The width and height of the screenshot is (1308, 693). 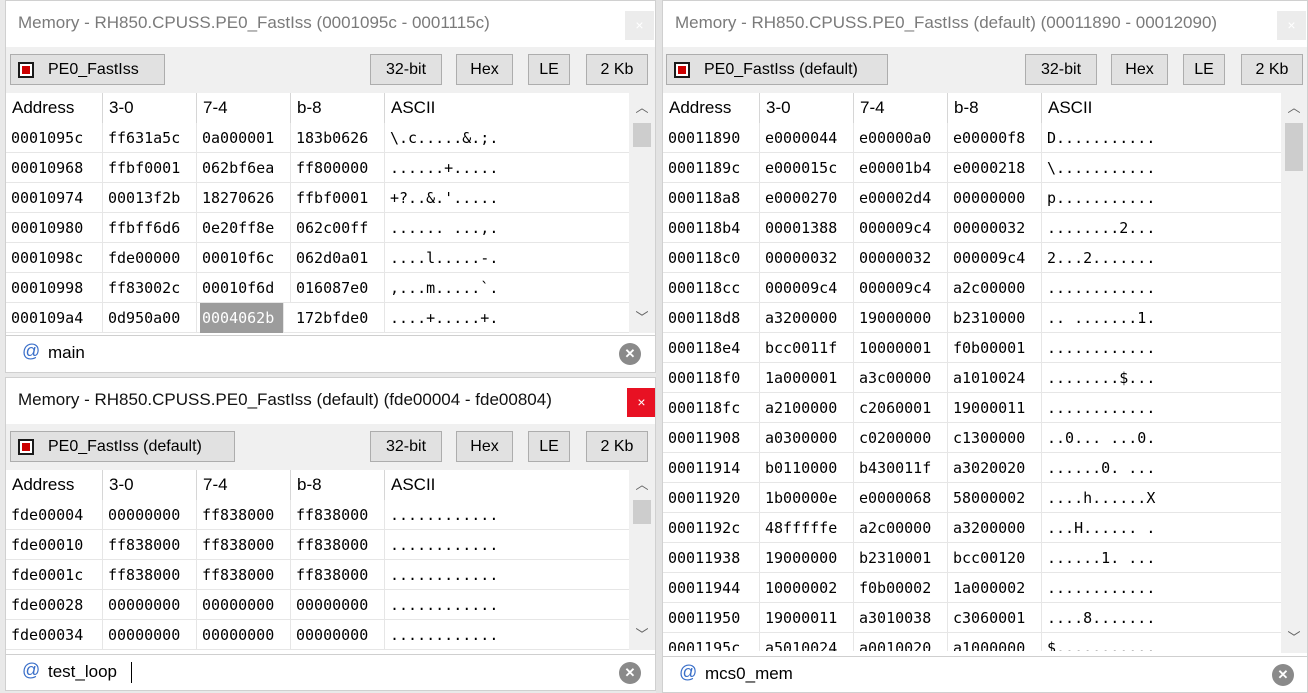 I want to click on cell-word-3-0: b0110000, so click(x=807, y=468).